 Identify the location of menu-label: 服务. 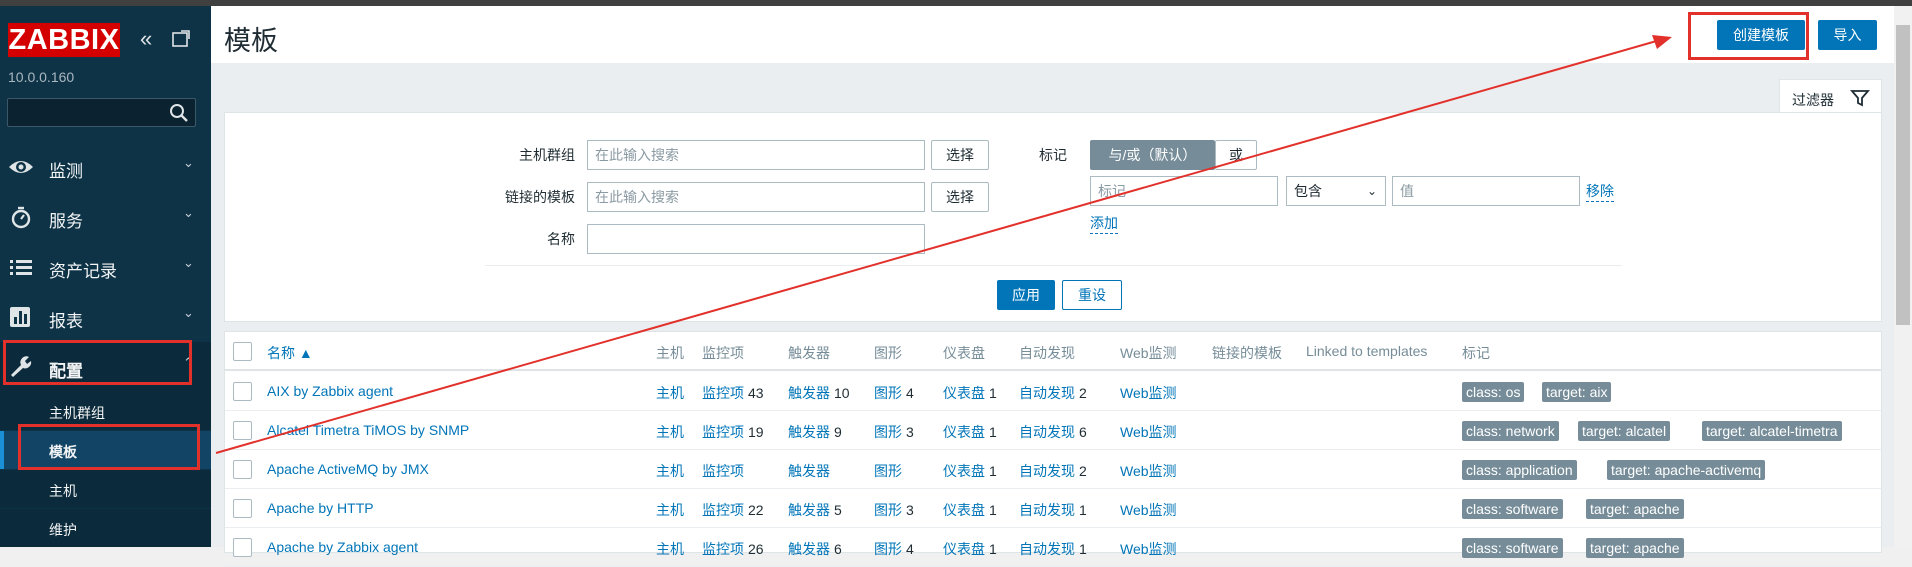
(66, 221).